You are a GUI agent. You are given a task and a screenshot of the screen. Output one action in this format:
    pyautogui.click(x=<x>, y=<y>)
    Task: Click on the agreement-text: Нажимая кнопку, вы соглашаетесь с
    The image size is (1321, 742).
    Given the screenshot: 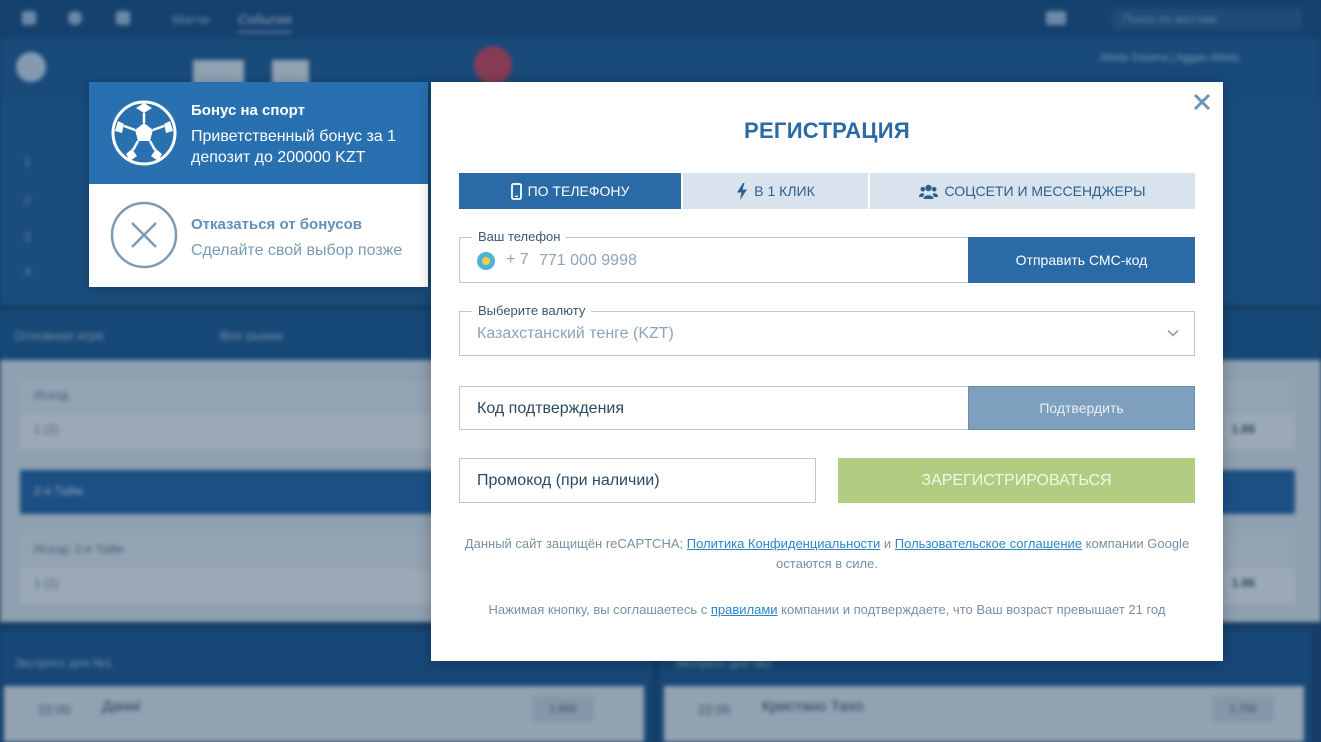 What is the action you would take?
    pyautogui.click(x=598, y=609)
    